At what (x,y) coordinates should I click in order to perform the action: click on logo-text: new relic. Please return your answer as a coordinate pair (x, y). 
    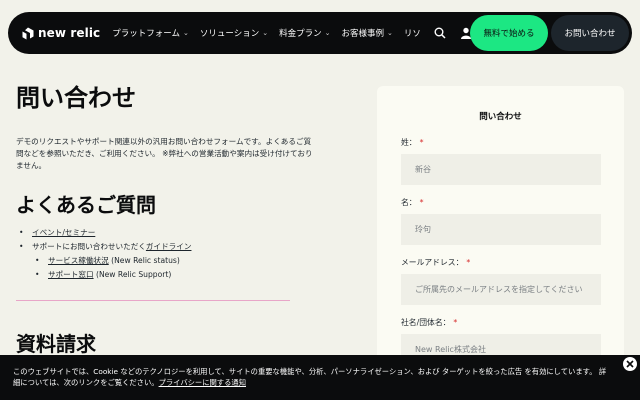
    Looking at the image, I should click on (69, 33).